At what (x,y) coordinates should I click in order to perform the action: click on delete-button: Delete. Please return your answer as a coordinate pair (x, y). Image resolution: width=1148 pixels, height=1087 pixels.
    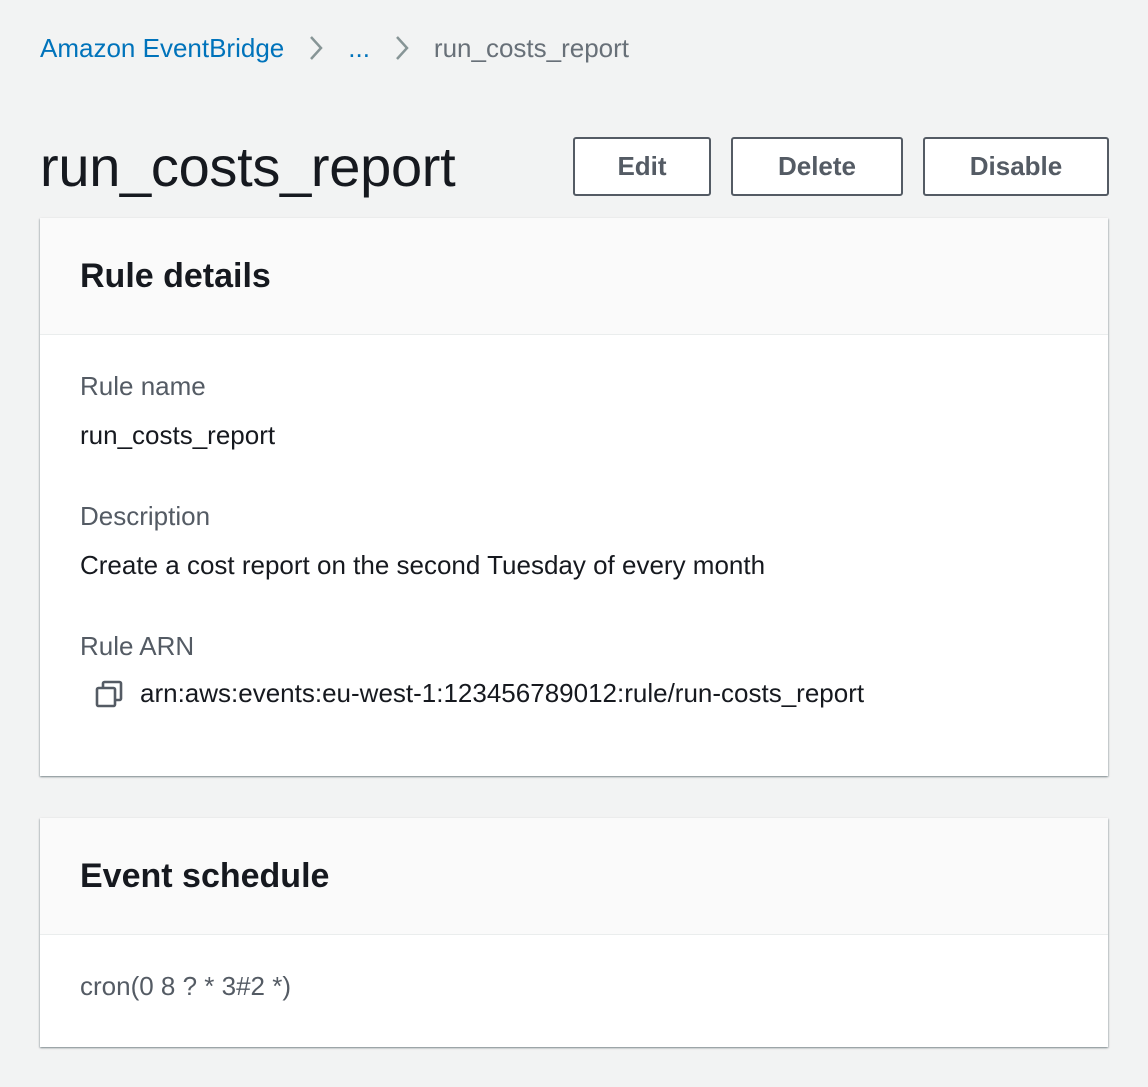
    Looking at the image, I should click on (817, 166).